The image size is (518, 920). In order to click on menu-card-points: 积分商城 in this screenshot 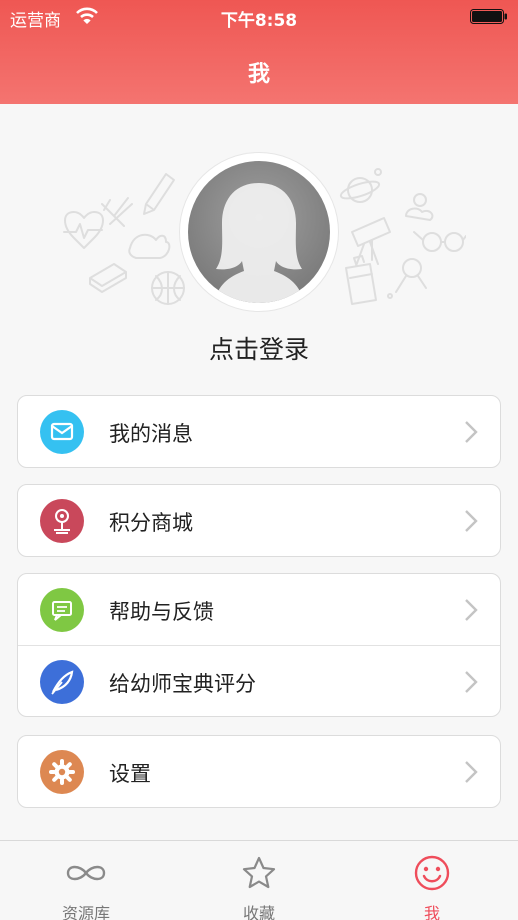, I will do `click(259, 520)`.